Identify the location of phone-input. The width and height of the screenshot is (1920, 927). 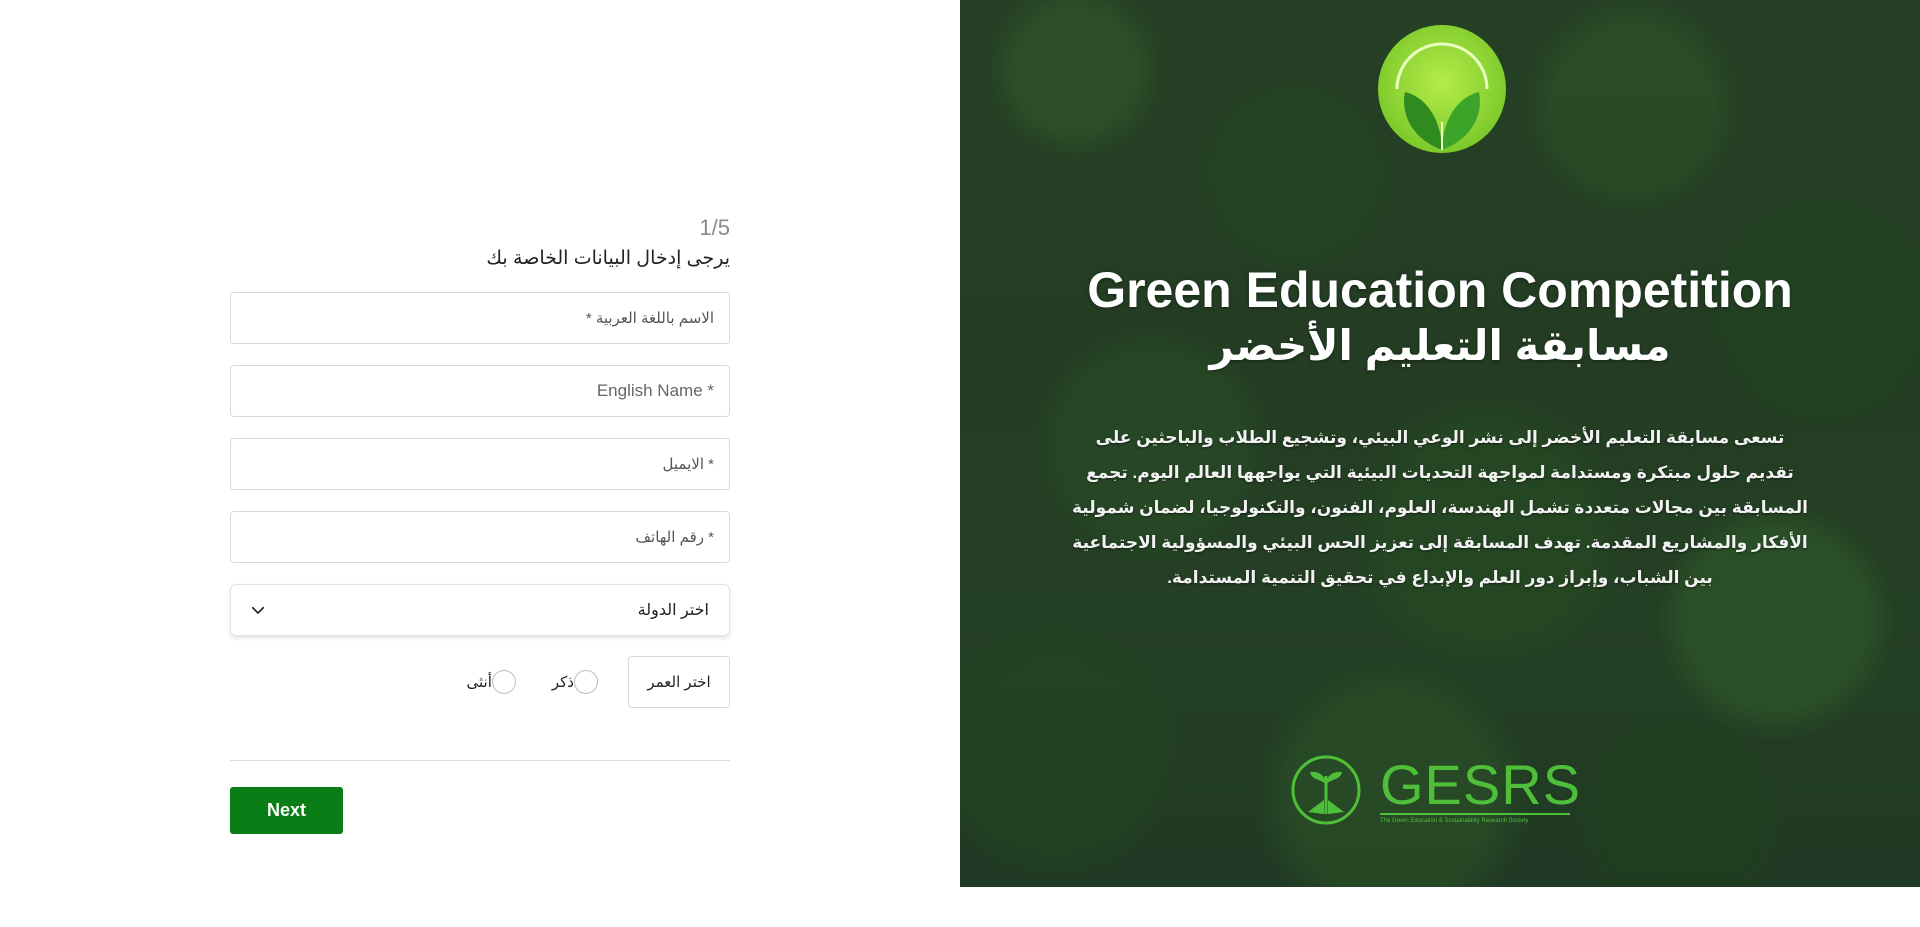
(480, 537).